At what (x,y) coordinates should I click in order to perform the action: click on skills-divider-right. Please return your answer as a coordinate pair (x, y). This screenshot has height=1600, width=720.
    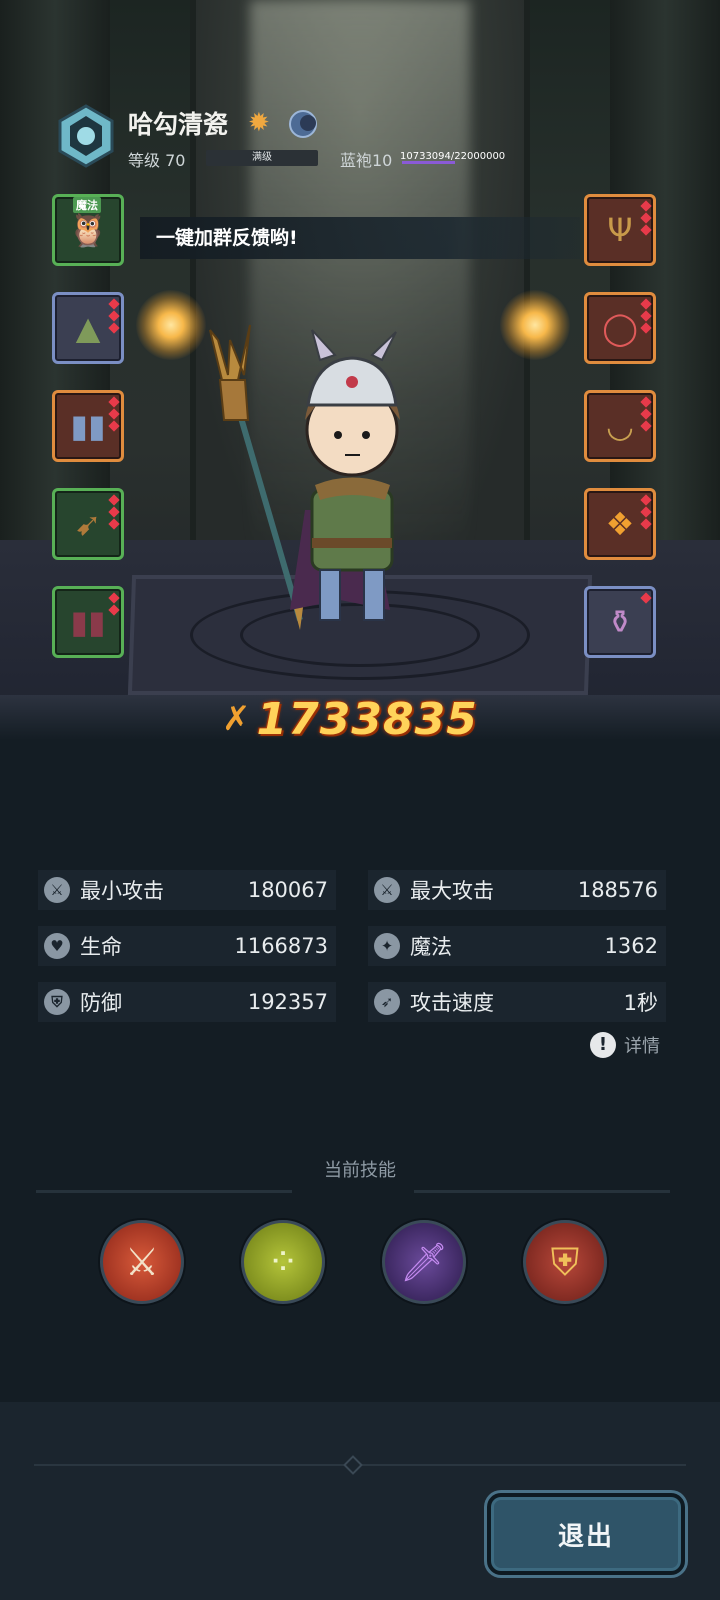
    Looking at the image, I should click on (542, 1191).